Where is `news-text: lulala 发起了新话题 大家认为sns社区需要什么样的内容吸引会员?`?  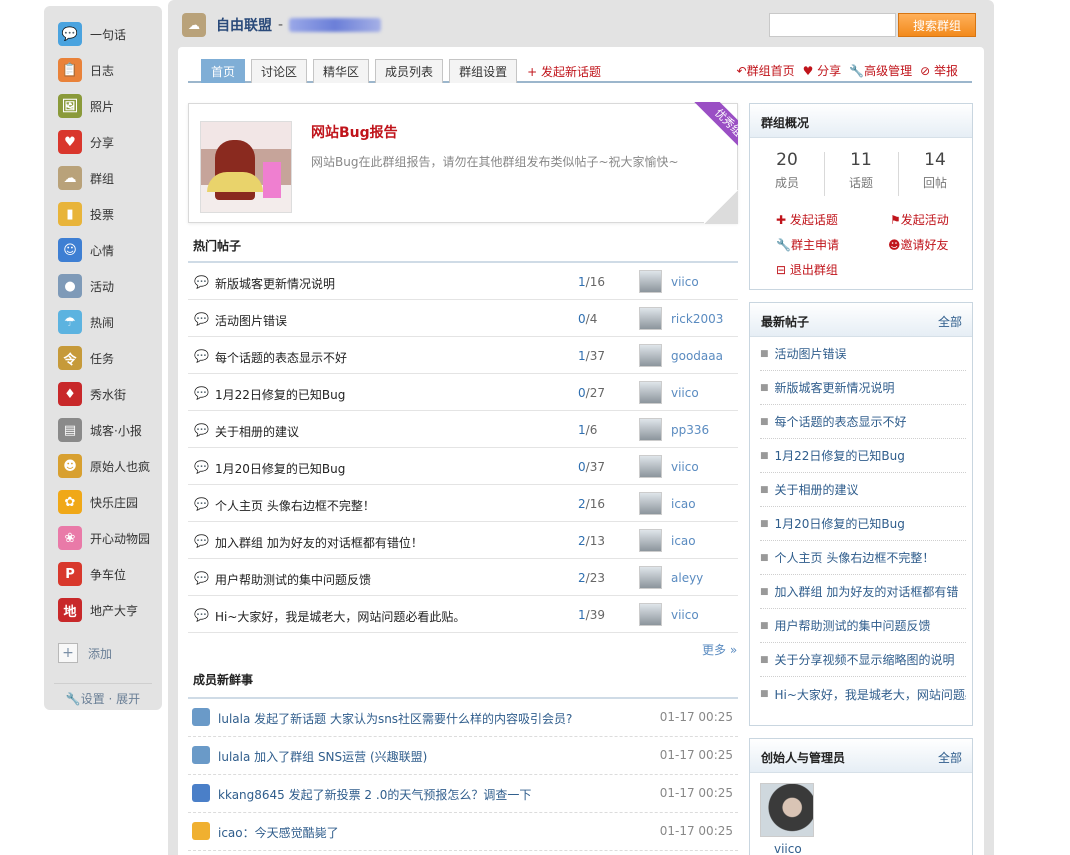
news-text: lulala 发起了新话题 大家认为sns社区需要什么样的内容吸引会员? is located at coordinates (395, 718).